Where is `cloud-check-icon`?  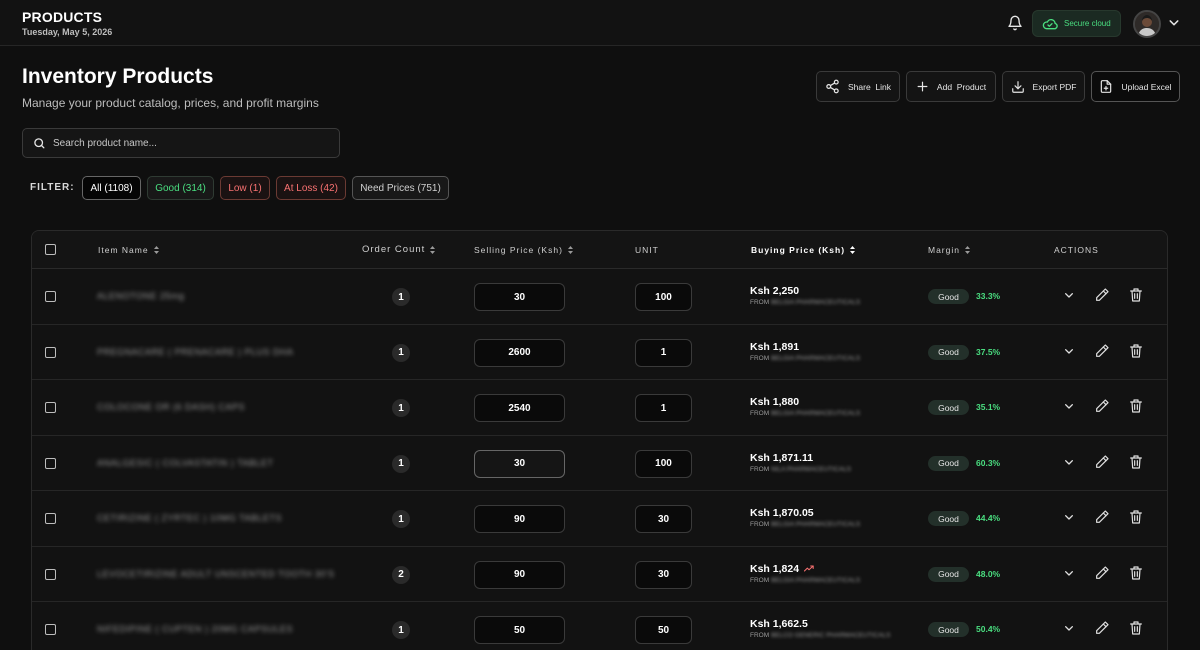
cloud-check-icon is located at coordinates (1050, 23).